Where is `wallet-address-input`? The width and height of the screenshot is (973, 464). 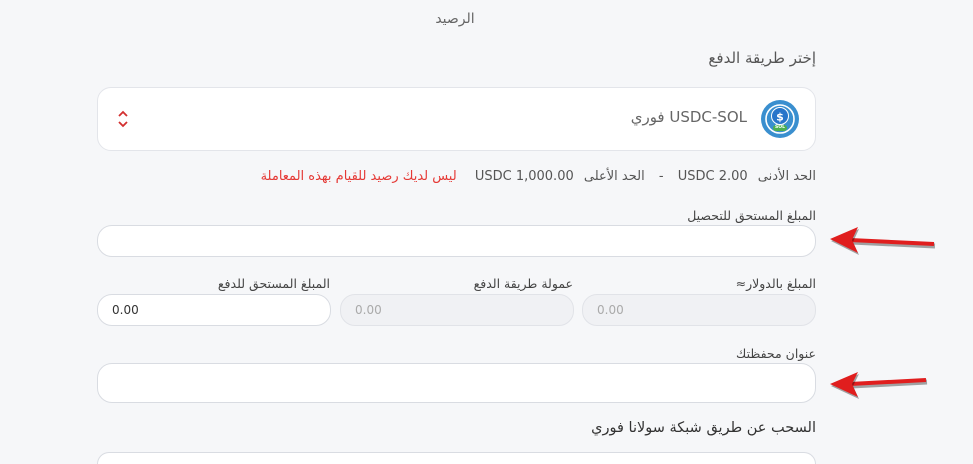 wallet-address-input is located at coordinates (456, 383).